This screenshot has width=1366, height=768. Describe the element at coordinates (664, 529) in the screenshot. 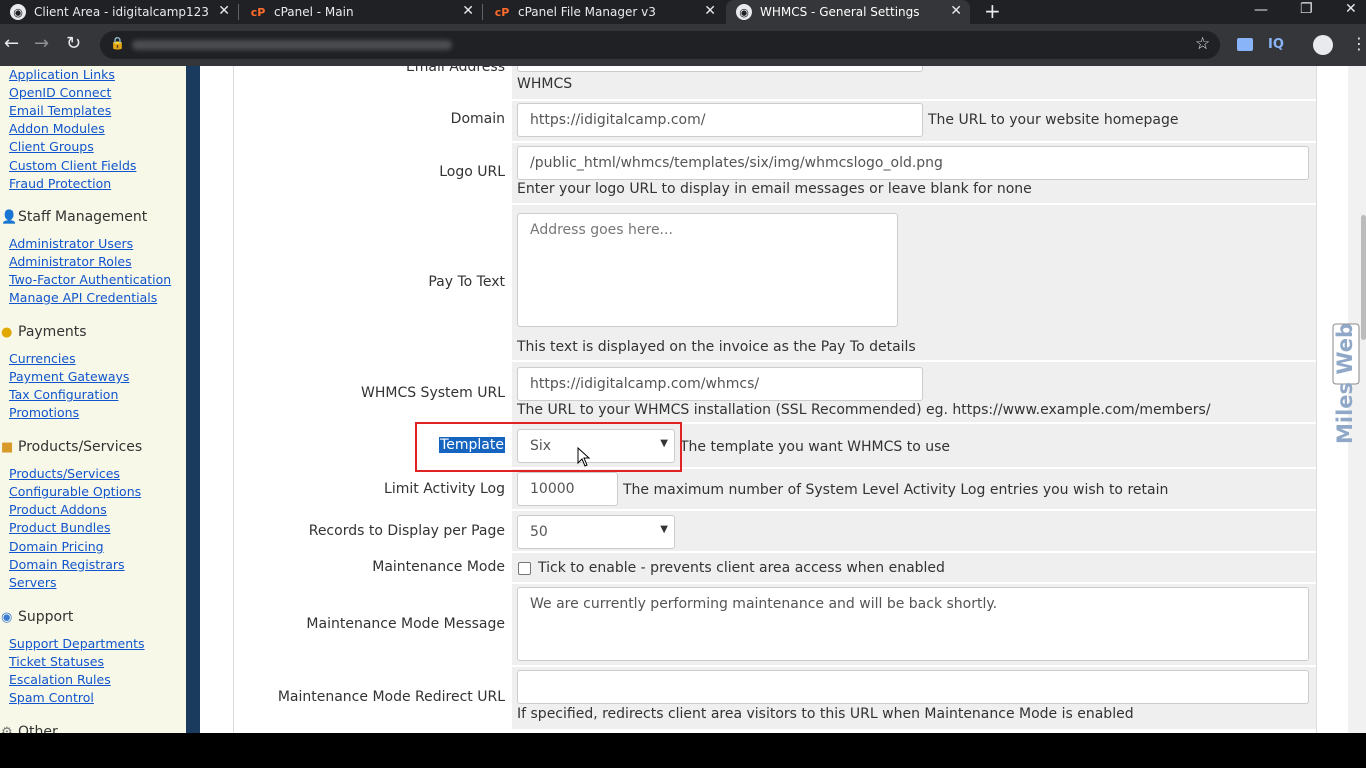

I see `chevron-down-icon: ▼` at that location.